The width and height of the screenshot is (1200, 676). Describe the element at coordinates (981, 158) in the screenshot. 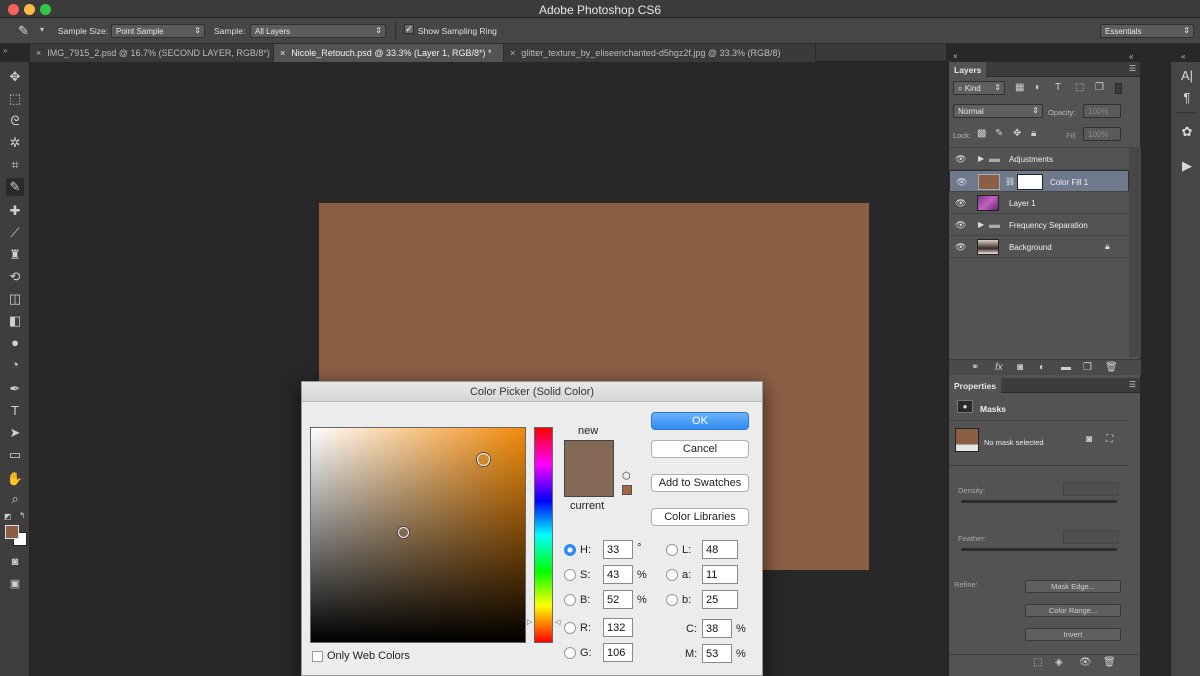

I see `expand-arrow-icon: ▶` at that location.